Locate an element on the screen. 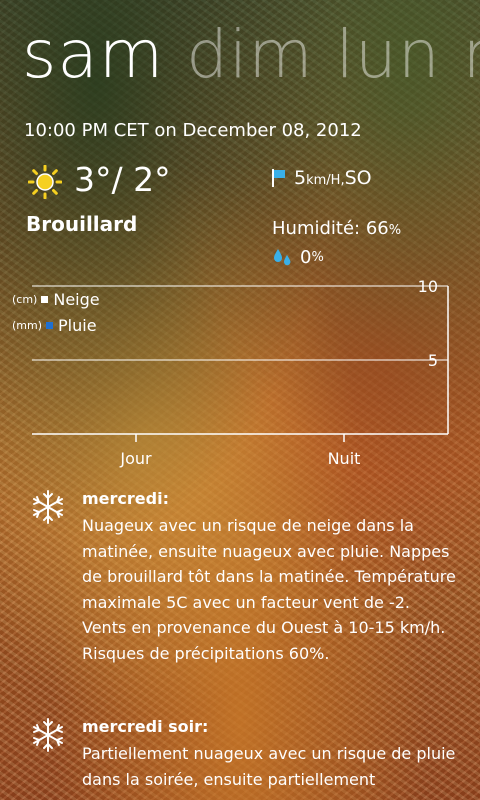  wind-speed: 5 is located at coordinates (300, 178).